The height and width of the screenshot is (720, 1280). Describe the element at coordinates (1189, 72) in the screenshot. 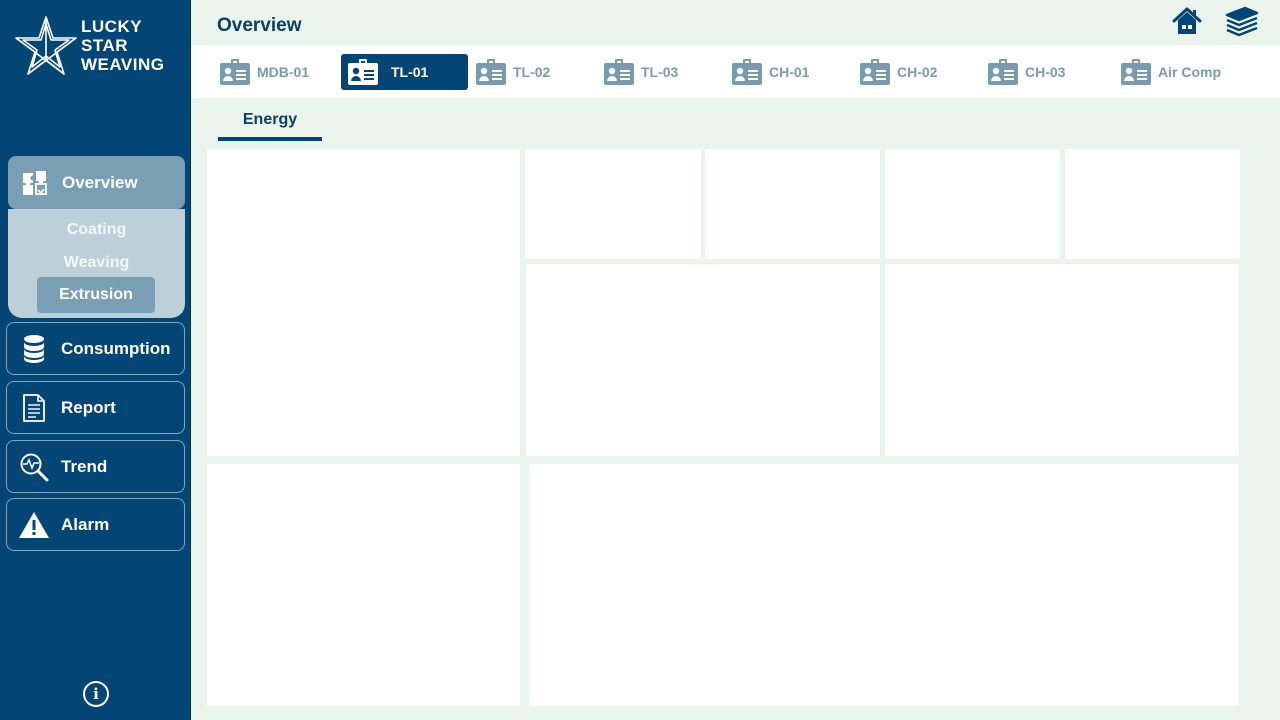

I see `tab-label: Air Comp` at that location.